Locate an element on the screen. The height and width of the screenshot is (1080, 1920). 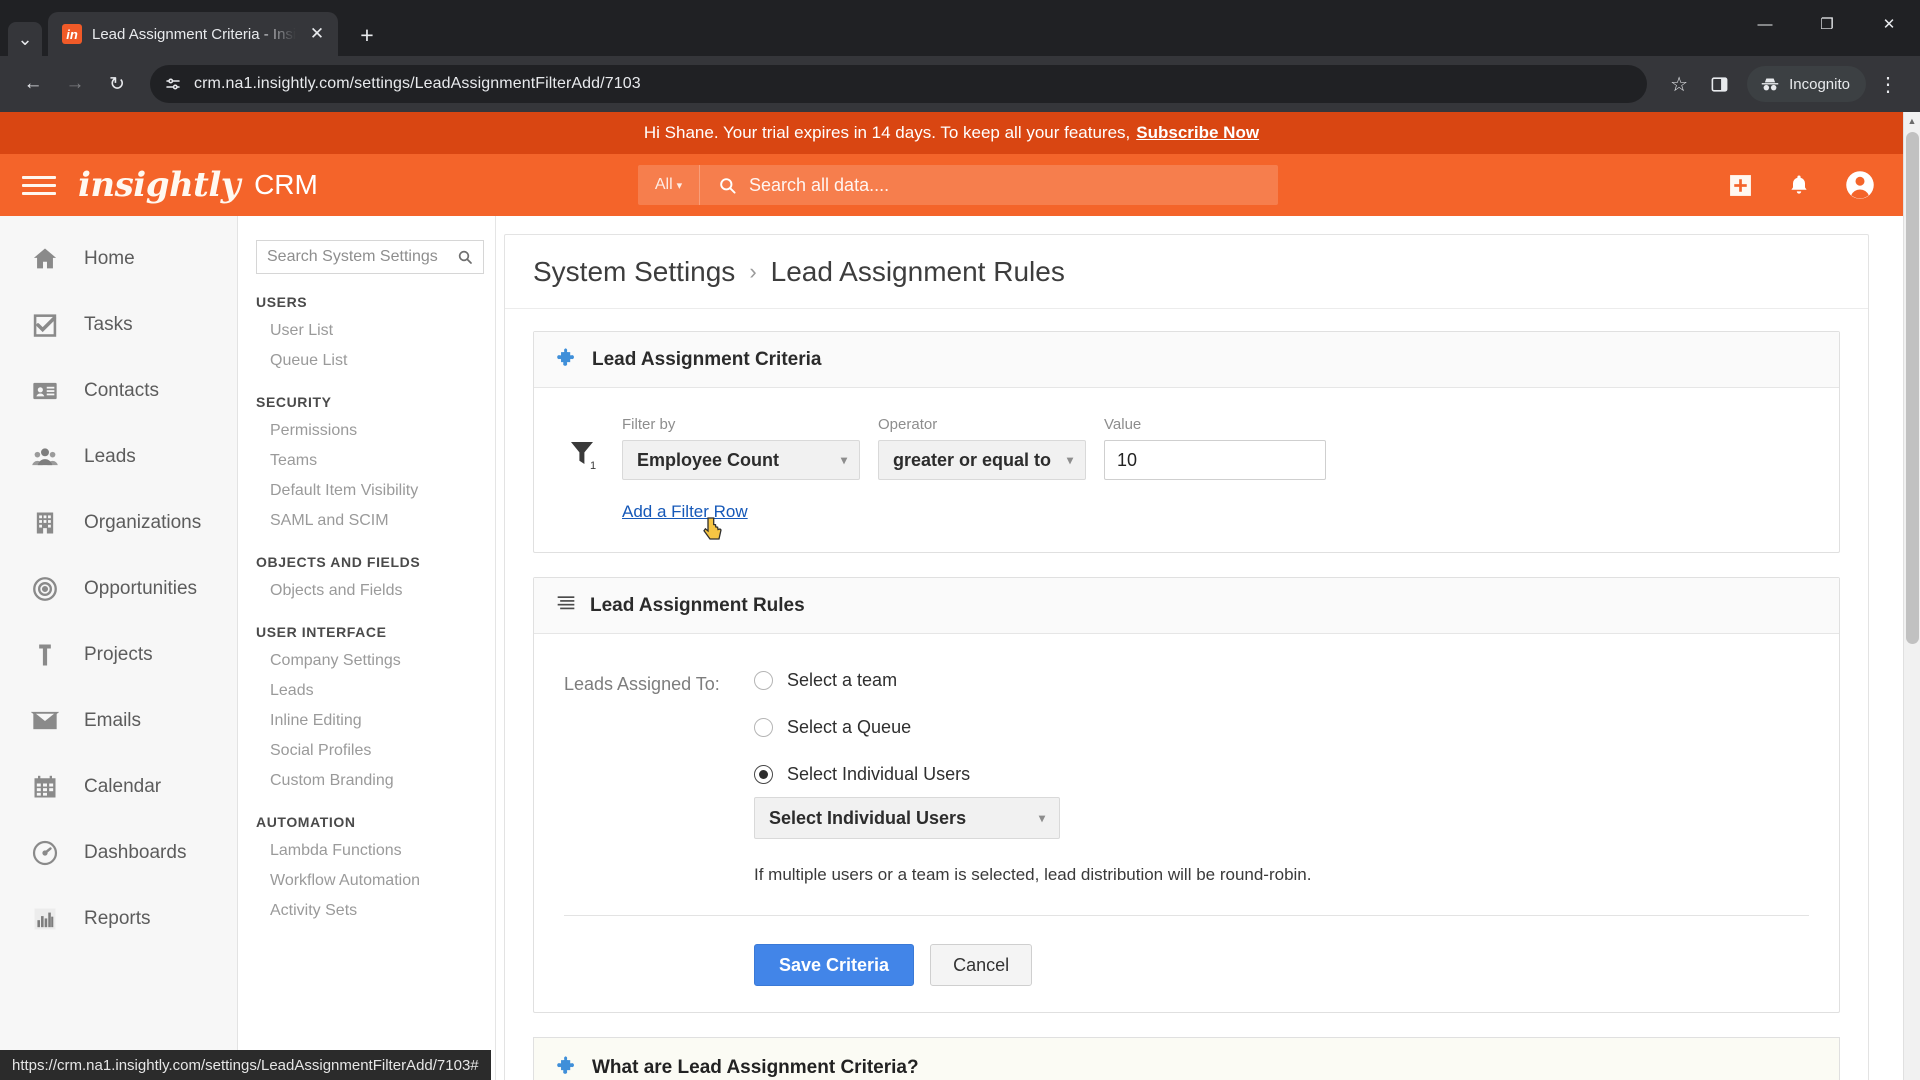
radio-circle-selected is located at coordinates (763, 774).